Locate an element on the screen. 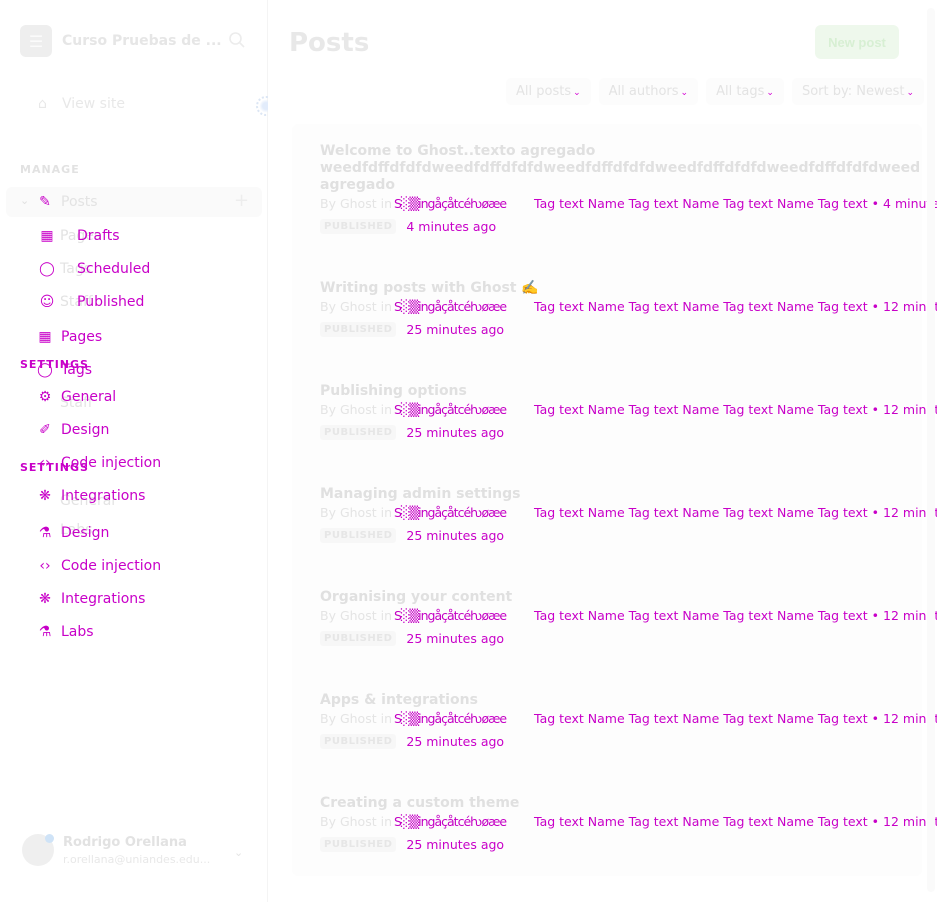  sidebar-item-code-injection-2: ‹› Code injection is located at coordinates (98, 566).